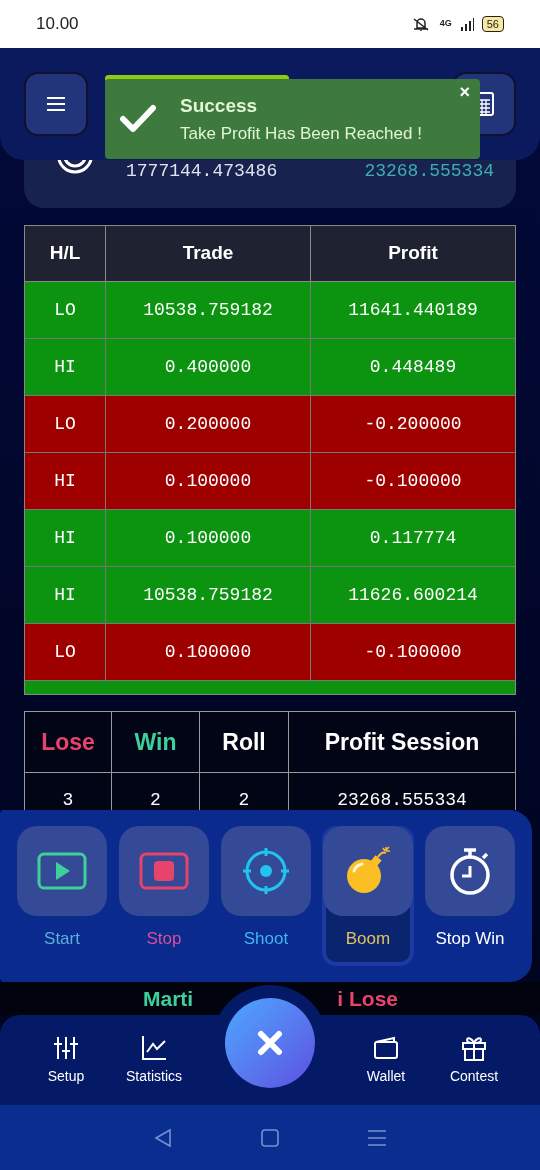 Image resolution: width=540 pixels, height=1170 pixels. What do you see at coordinates (244, 742) in the screenshot?
I see `column-header: Roll` at bounding box center [244, 742].